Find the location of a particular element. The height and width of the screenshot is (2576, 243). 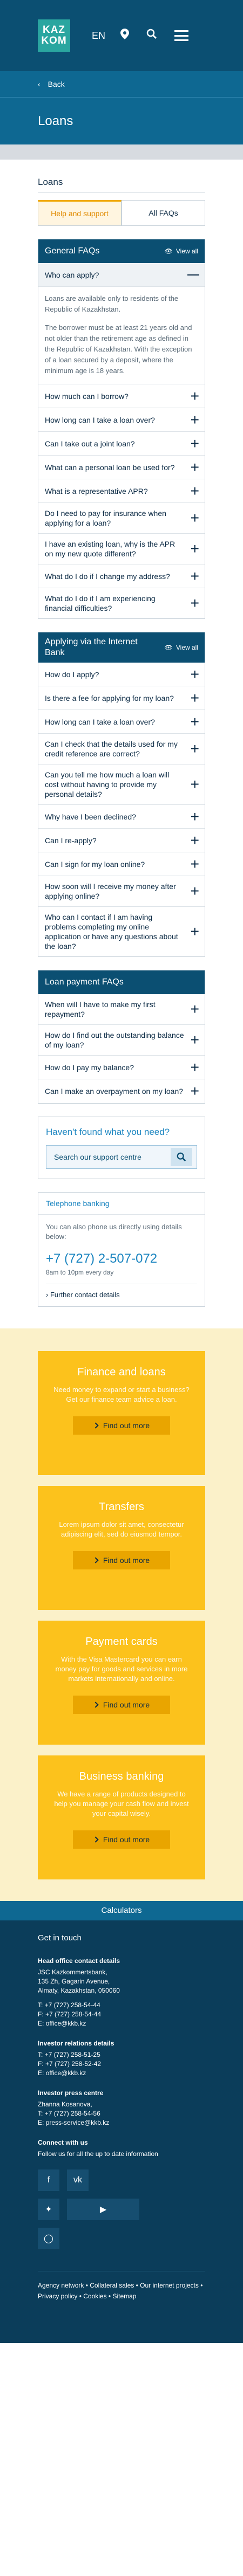

faq-tabs: Help and support All FAQs is located at coordinates (122, 213).